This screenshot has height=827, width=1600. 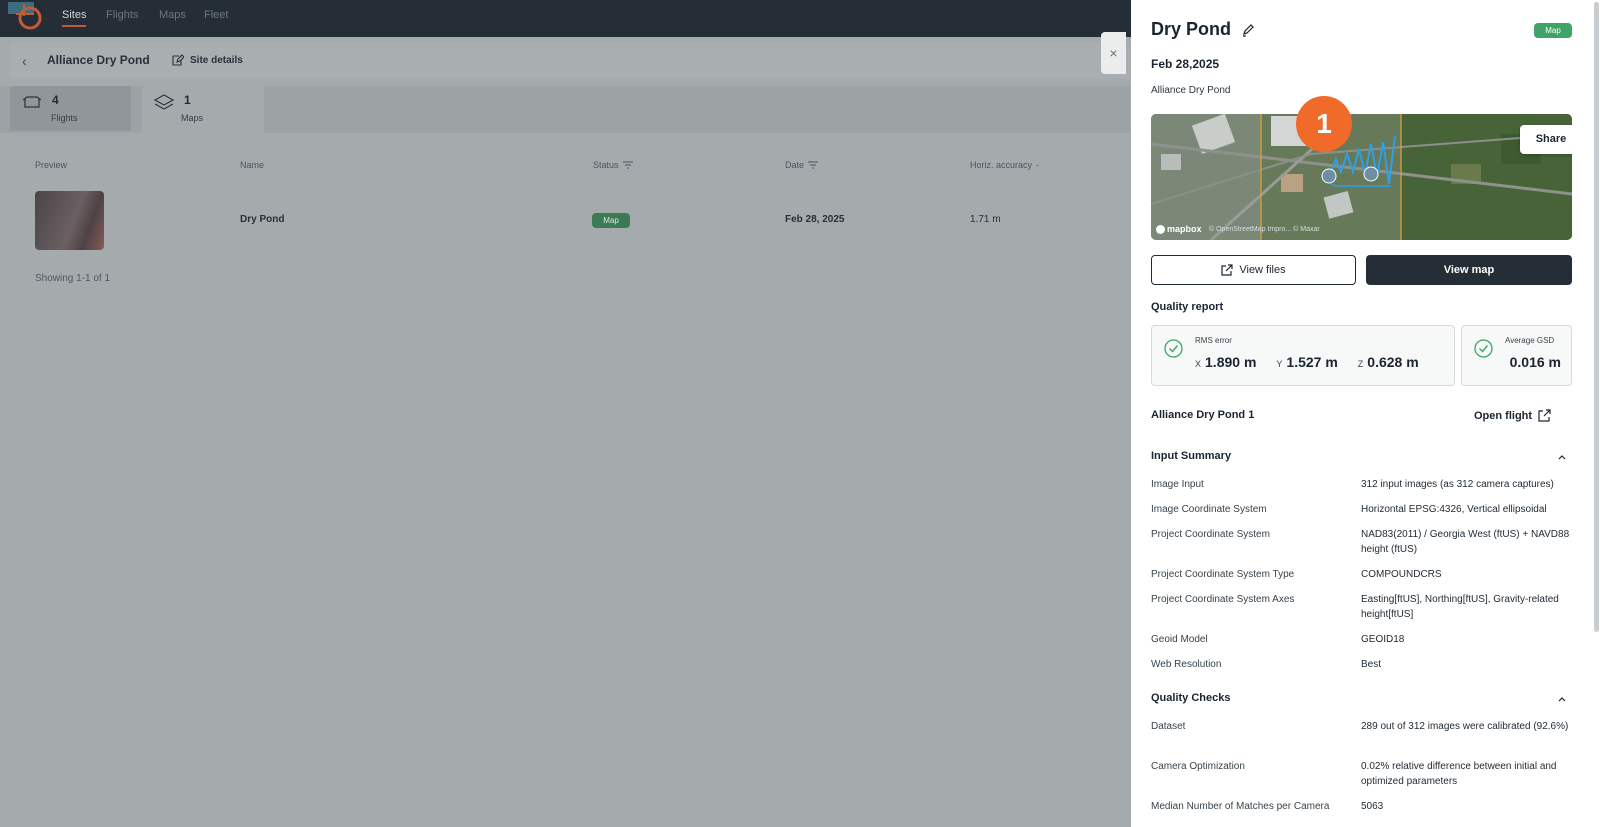 What do you see at coordinates (1401, 574) in the screenshot?
I see `input-row-value: COMPOUNDCRS` at bounding box center [1401, 574].